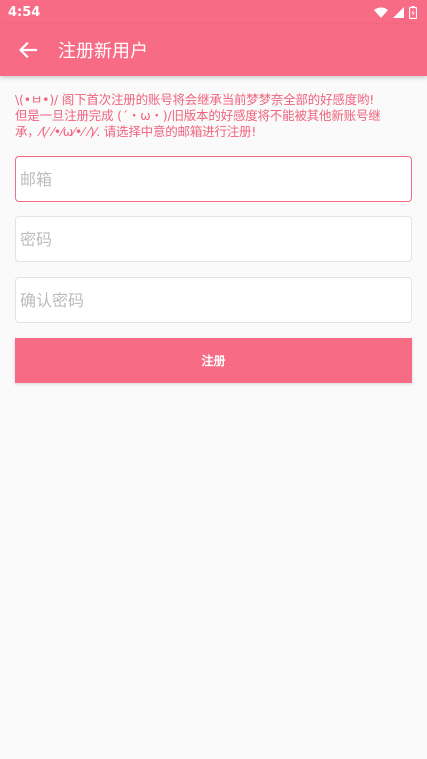  I want to click on arrow-left-icon, so click(28, 50).